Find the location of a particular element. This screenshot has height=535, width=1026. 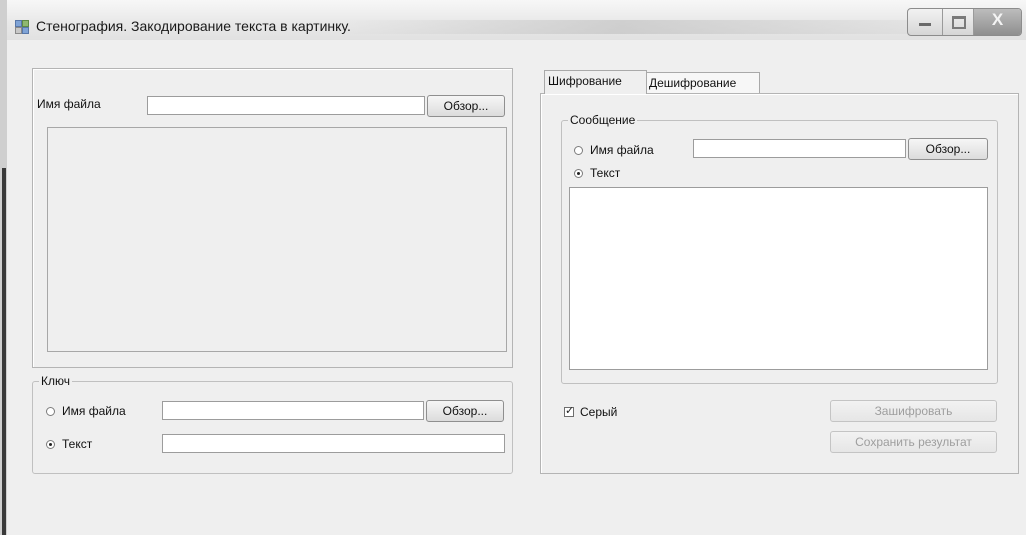

minimize-icon is located at coordinates (925, 22).